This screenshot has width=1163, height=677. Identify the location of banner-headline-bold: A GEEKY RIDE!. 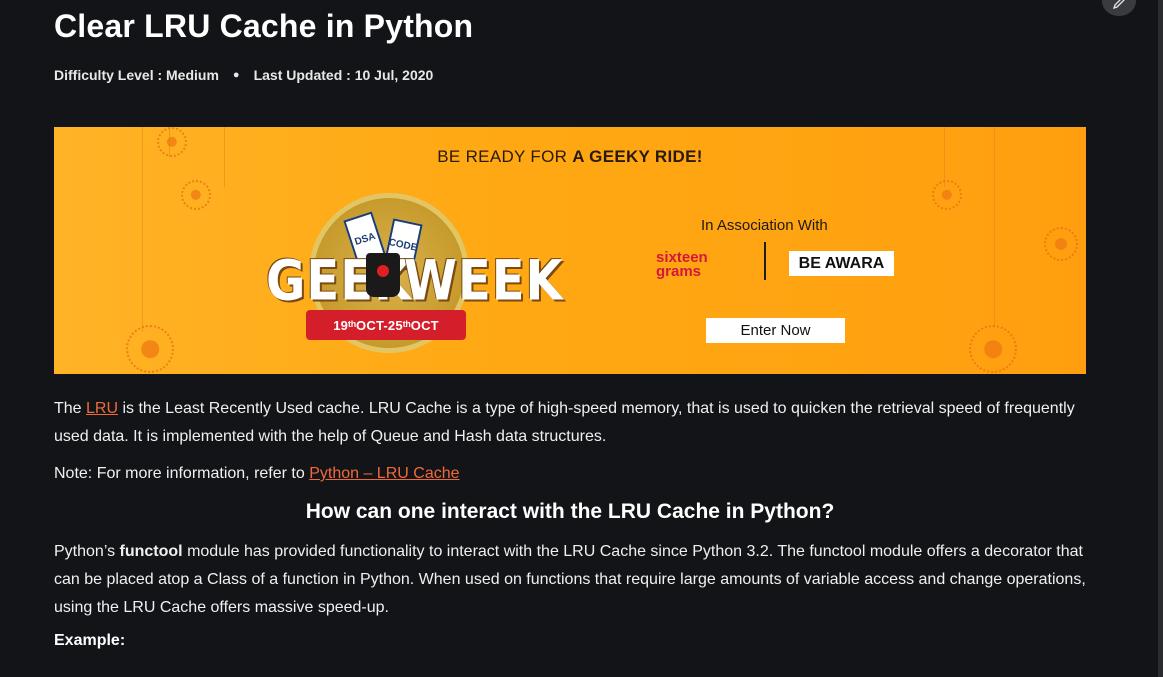
(637, 156).